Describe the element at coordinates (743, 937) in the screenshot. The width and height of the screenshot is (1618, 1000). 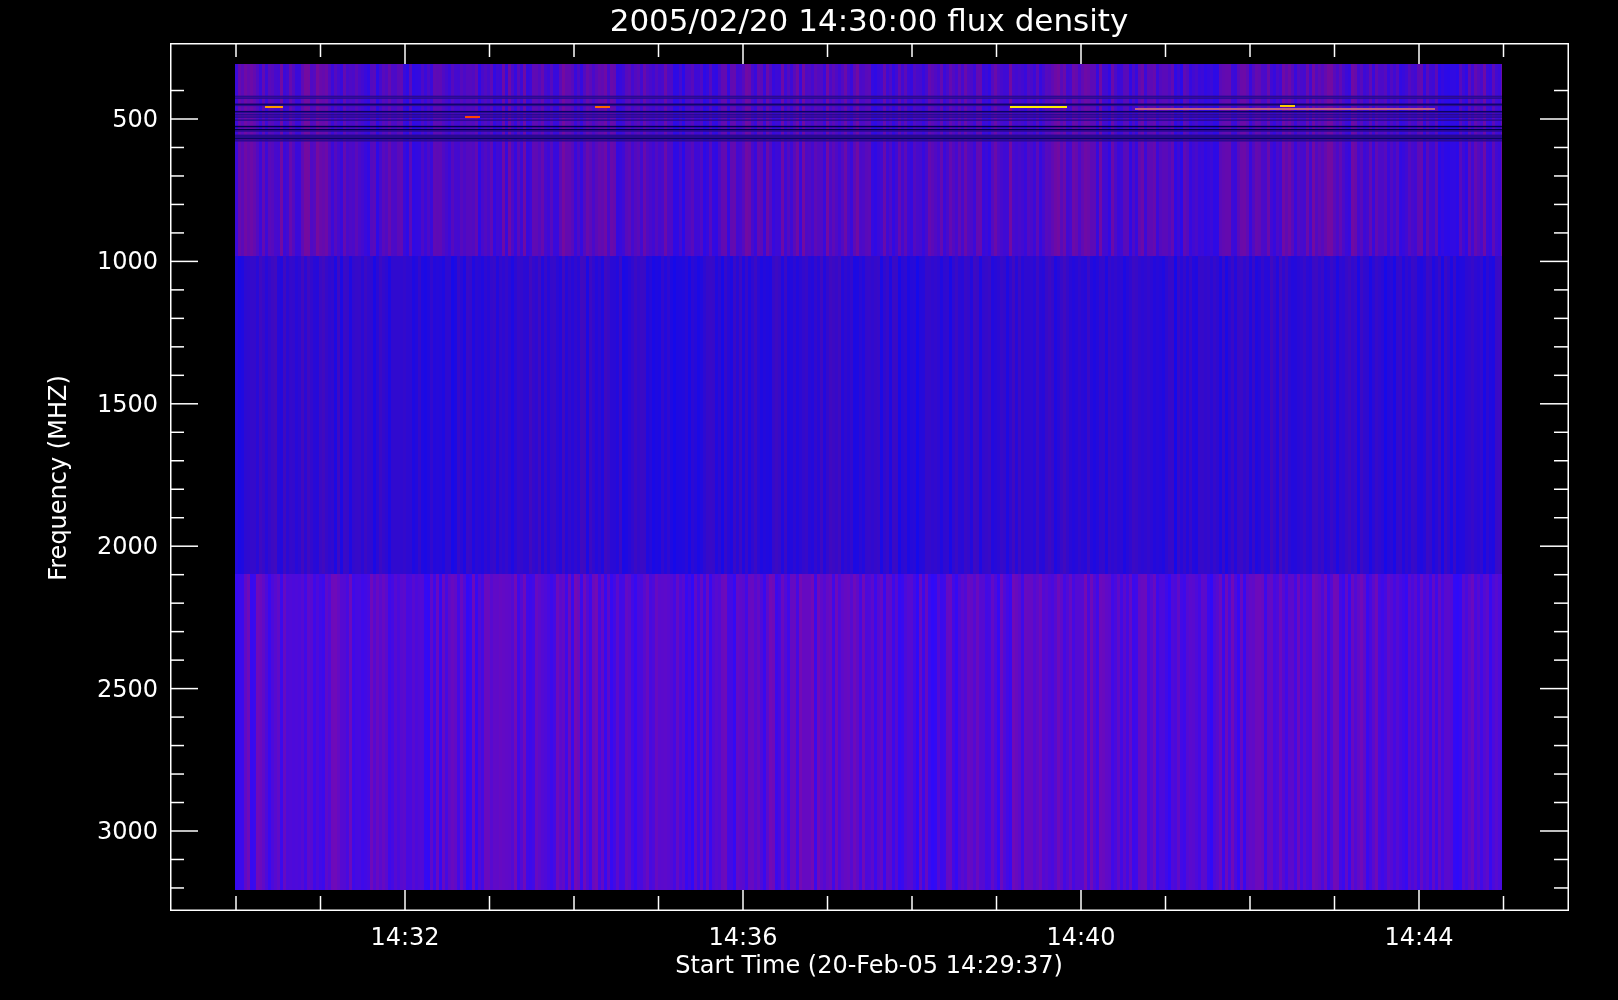
I see `x-tick-label: 14:36` at that location.